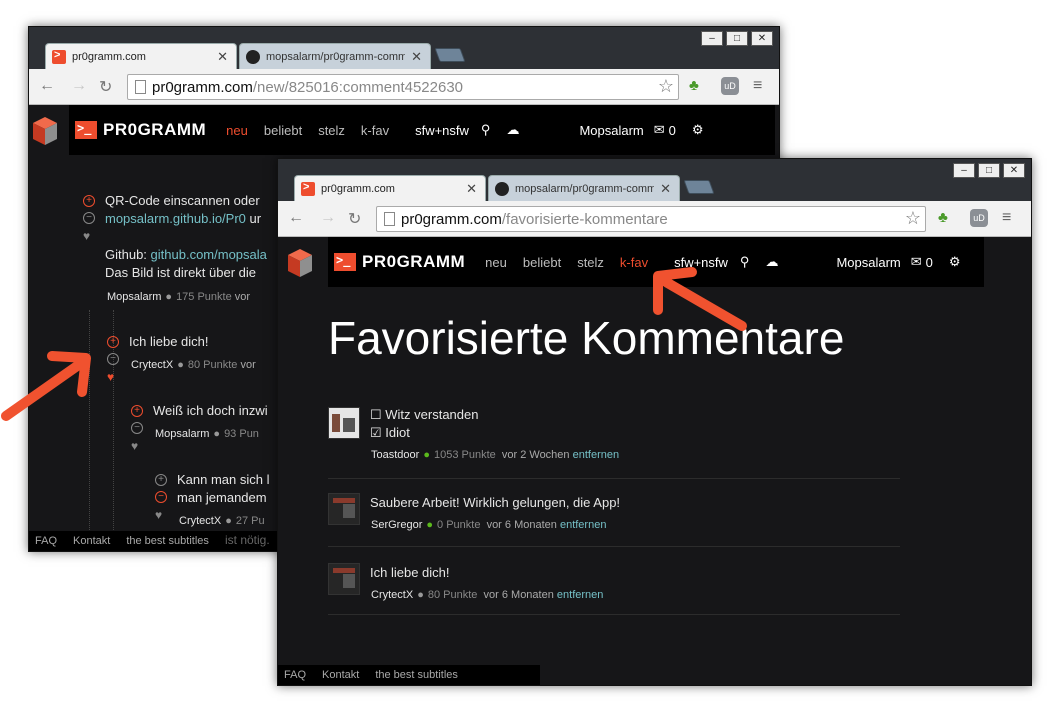 This screenshot has height=712, width=1052. What do you see at coordinates (651, 219) in the screenshot?
I see `address-bar: pr0gramm.com/favorisierte-kommentare ☆` at bounding box center [651, 219].